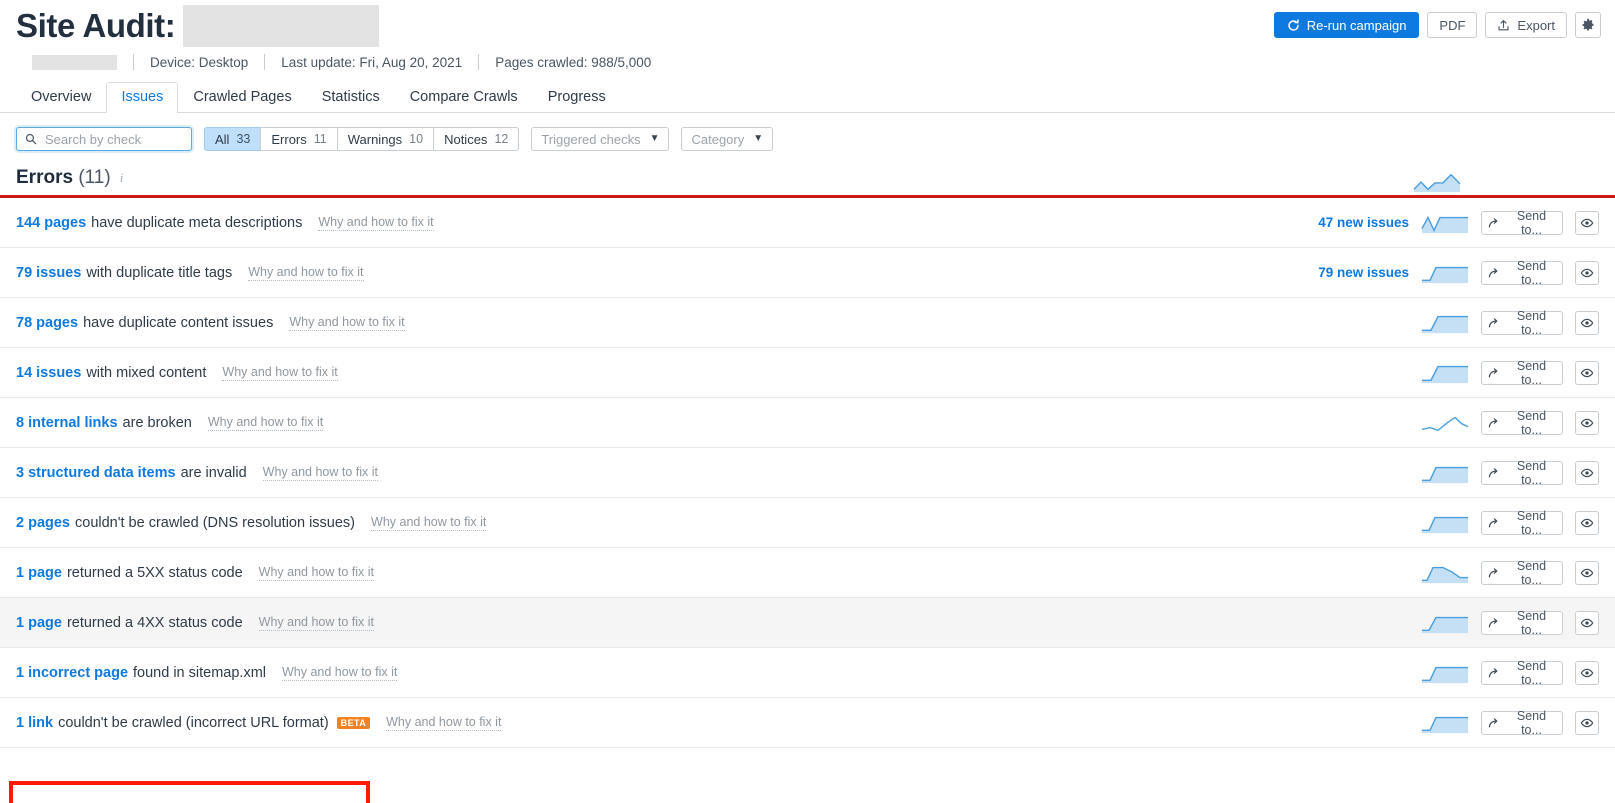 The width and height of the screenshot is (1615, 803). What do you see at coordinates (476, 139) in the screenshot?
I see `filter-notices: Notices 12` at bounding box center [476, 139].